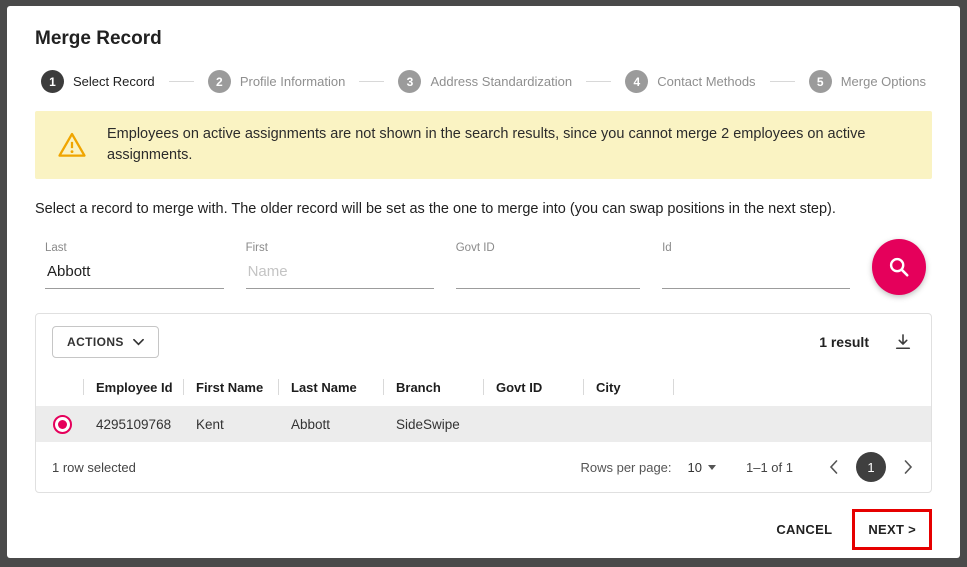  Describe the element at coordinates (56, 248) in the screenshot. I see `last-name-label: Last` at that location.